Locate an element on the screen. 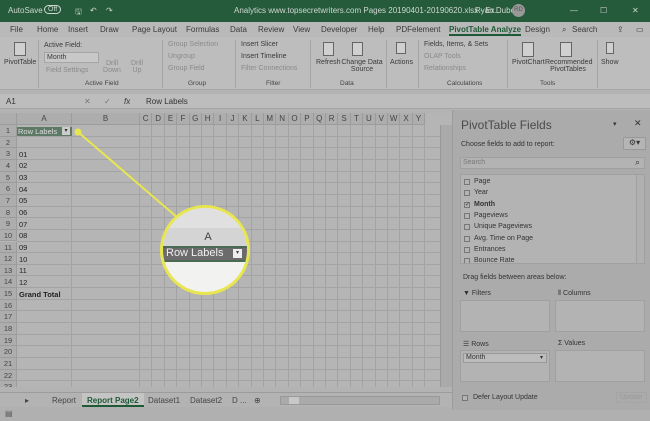 The width and height of the screenshot is (650, 421). cell-a: 03 is located at coordinates (23, 177).